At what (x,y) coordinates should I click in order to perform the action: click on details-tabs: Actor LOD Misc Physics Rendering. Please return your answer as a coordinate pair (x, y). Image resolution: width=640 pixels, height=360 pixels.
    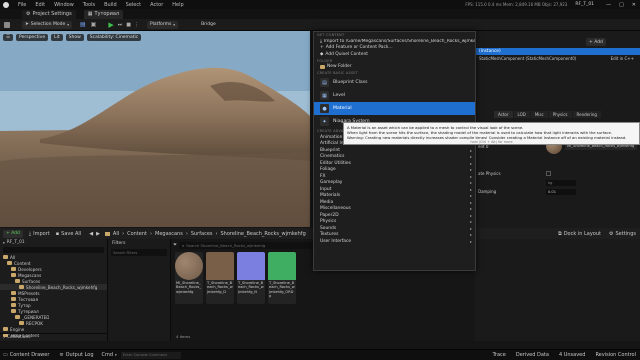
    Looking at the image, I should click on (558, 114).